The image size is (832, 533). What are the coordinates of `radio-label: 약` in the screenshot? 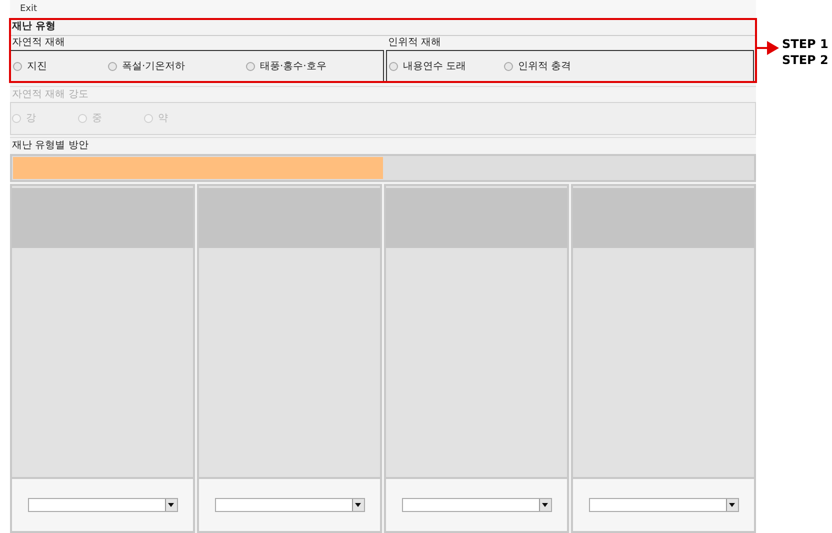 It's located at (163, 119).